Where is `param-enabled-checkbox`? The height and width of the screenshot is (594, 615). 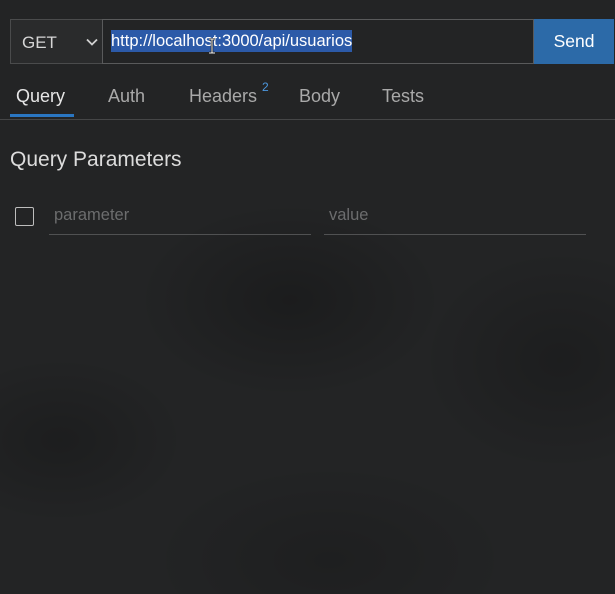
param-enabled-checkbox is located at coordinates (24, 216).